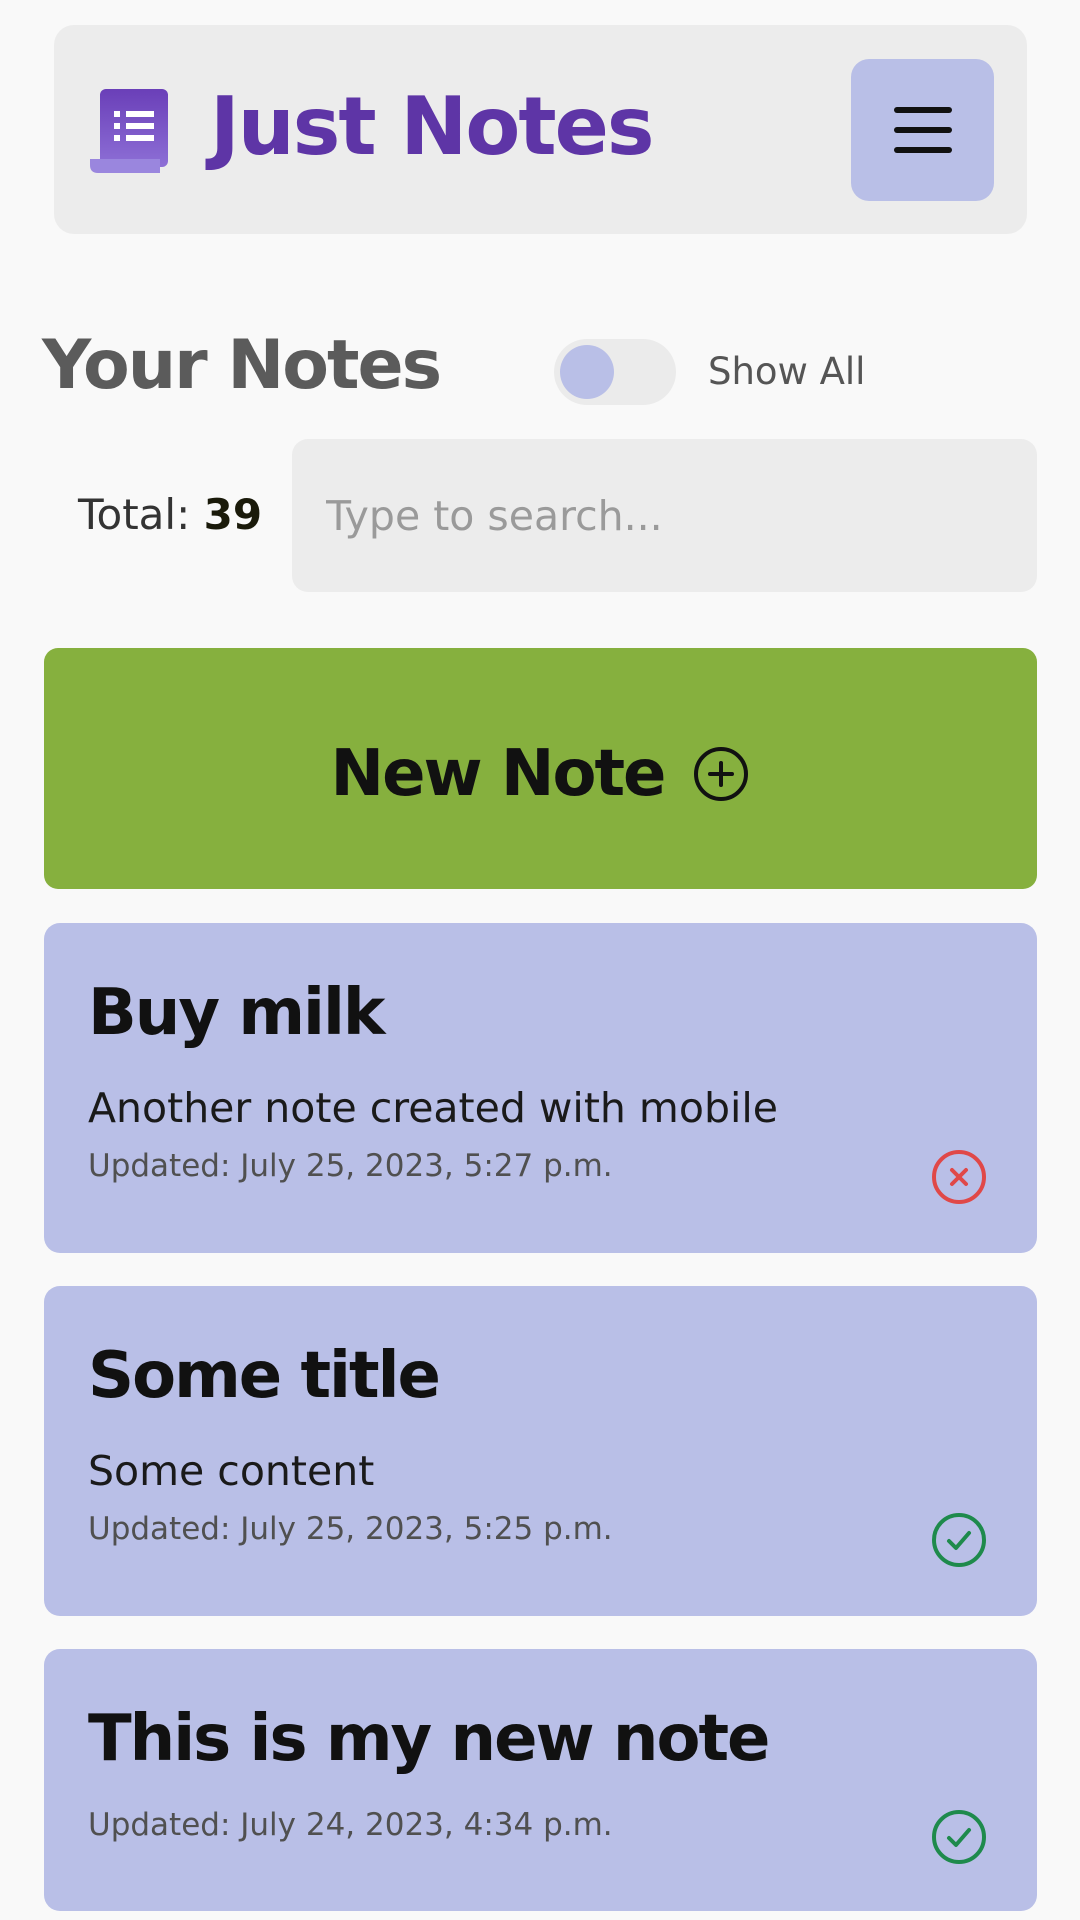 This screenshot has width=1080, height=1920. Describe the element at coordinates (350, 1825) in the screenshot. I see `note-updated: Updated: July 24, 2023, 4:34 p.m.` at that location.